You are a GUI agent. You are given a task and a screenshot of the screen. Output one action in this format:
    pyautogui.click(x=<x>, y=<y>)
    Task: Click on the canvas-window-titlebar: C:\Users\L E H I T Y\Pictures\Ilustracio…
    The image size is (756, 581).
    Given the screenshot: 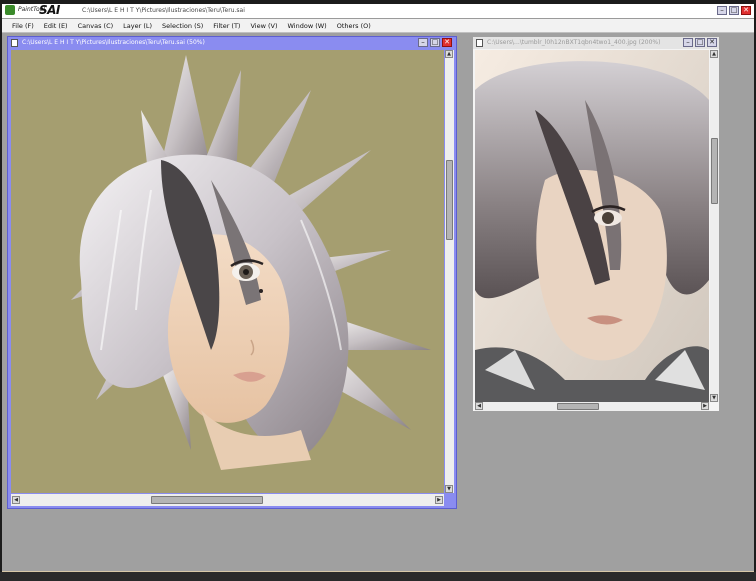 What is the action you would take?
    pyautogui.click(x=232, y=43)
    